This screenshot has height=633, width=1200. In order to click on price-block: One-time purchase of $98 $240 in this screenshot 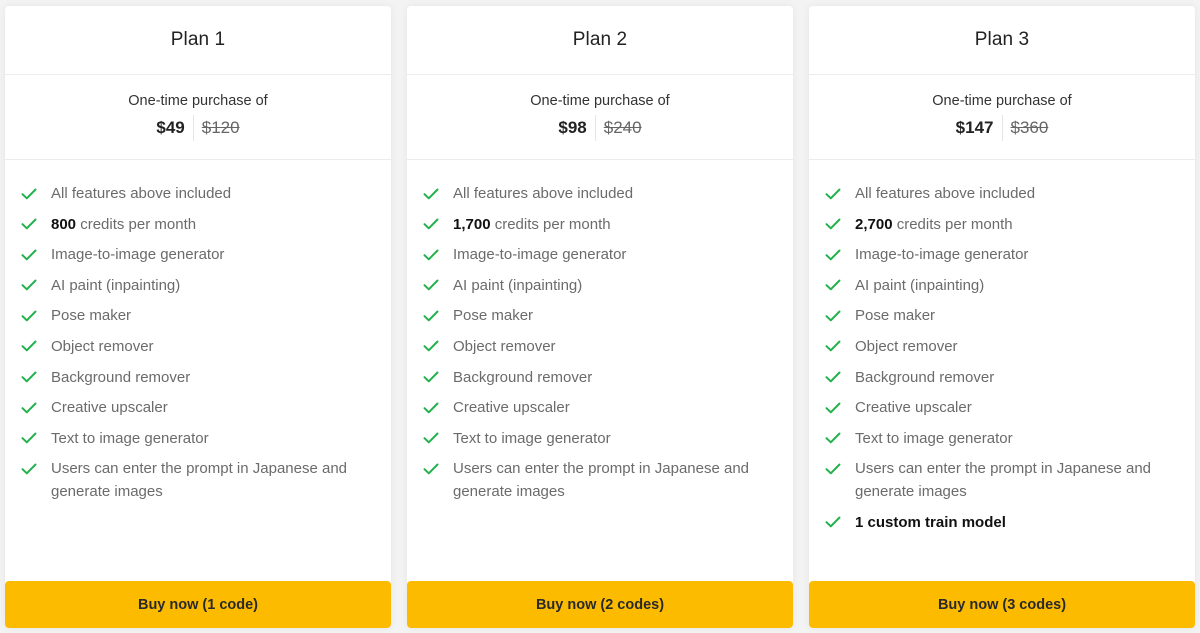, I will do `click(600, 117)`.